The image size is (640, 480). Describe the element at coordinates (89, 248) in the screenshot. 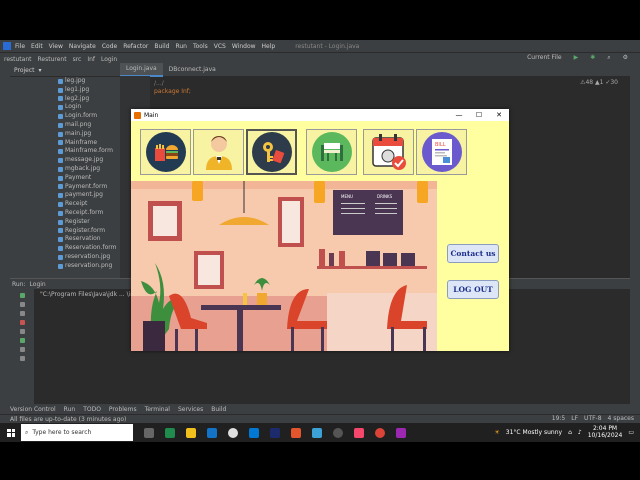

I see `file-item: Reservation.form` at that location.